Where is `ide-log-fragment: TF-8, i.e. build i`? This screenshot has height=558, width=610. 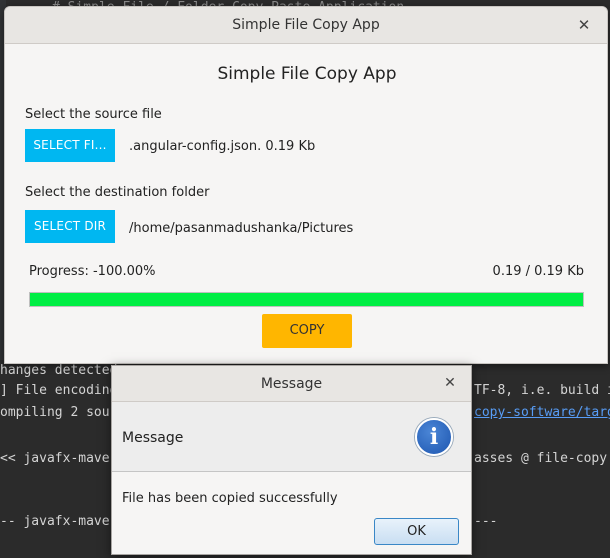
ide-log-fragment: TF-8, i.e. build i is located at coordinates (542, 390).